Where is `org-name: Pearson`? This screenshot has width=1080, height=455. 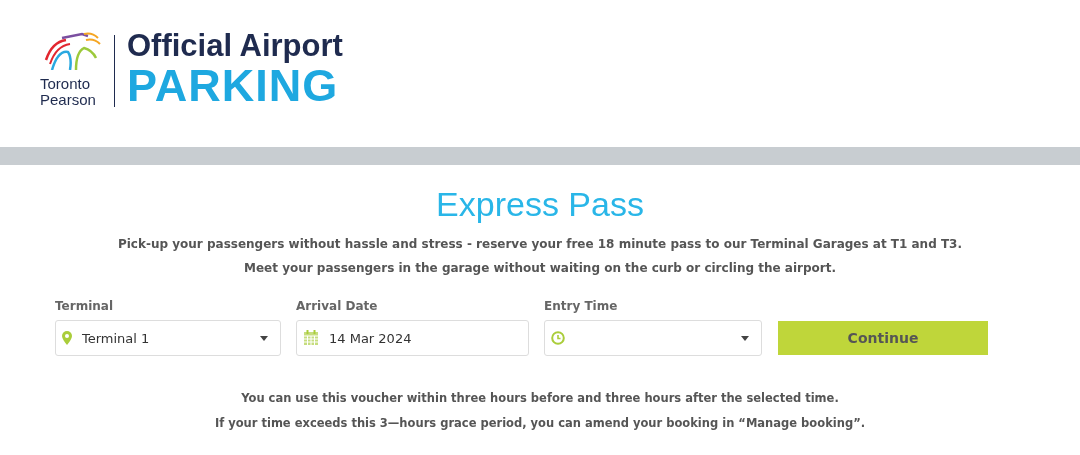 org-name: Pearson is located at coordinates (68, 99).